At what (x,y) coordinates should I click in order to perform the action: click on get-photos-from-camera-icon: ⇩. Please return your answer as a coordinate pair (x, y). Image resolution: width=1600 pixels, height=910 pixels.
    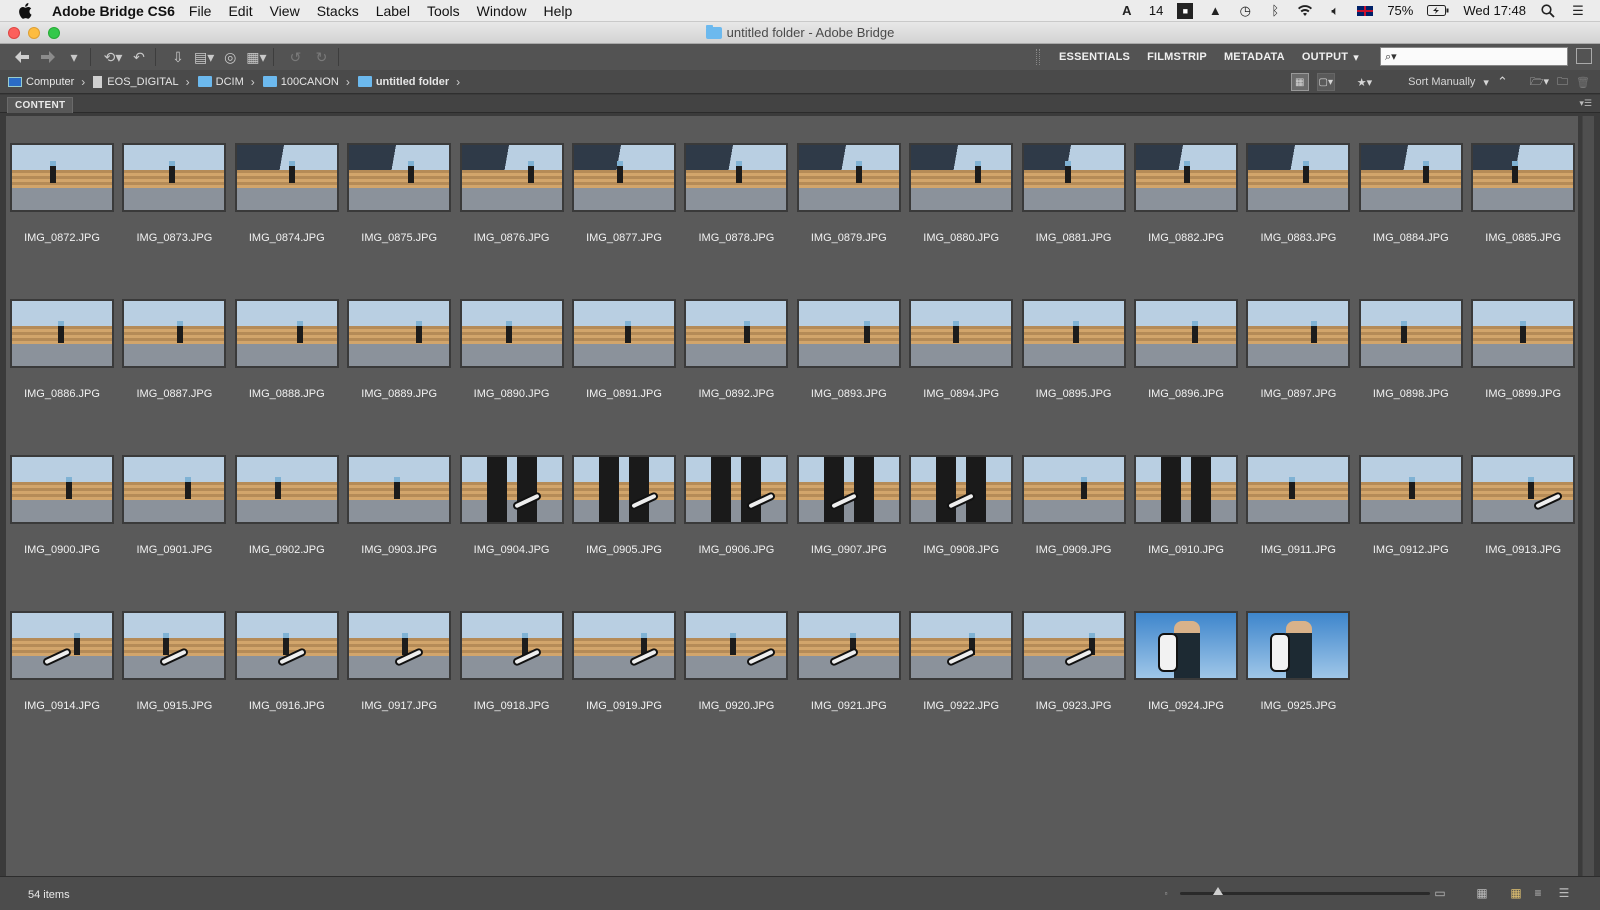
    Looking at the image, I should click on (178, 57).